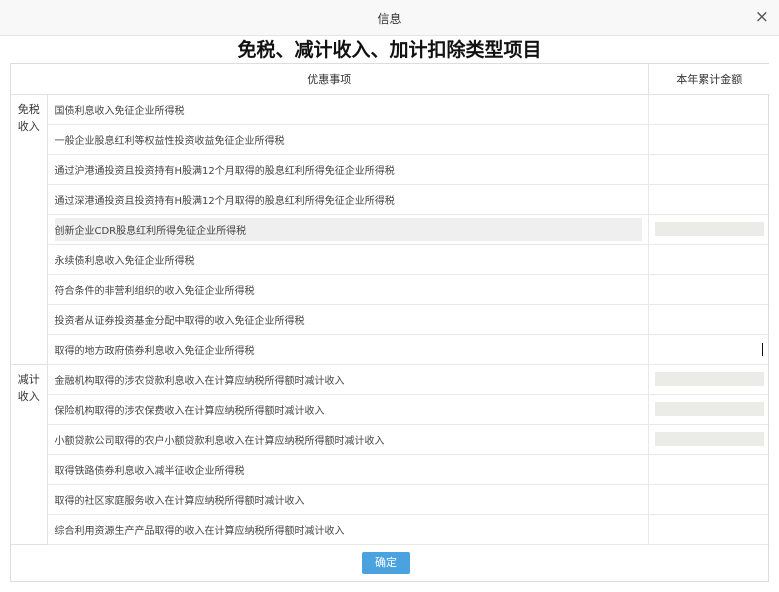 The height and width of the screenshot is (592, 779). I want to click on table-row: 一般企业股息红利等权益性投资收益免征企业所得税, so click(390, 139).